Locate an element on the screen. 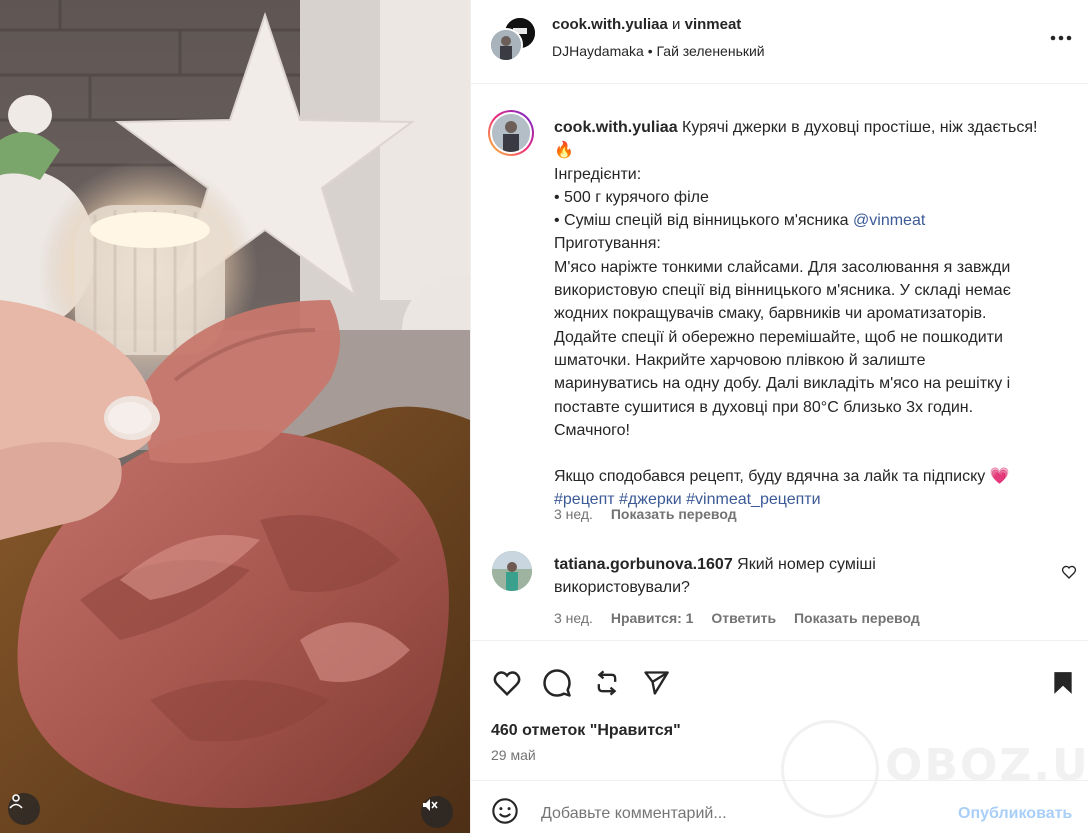  comment-avatar is located at coordinates (512, 571).